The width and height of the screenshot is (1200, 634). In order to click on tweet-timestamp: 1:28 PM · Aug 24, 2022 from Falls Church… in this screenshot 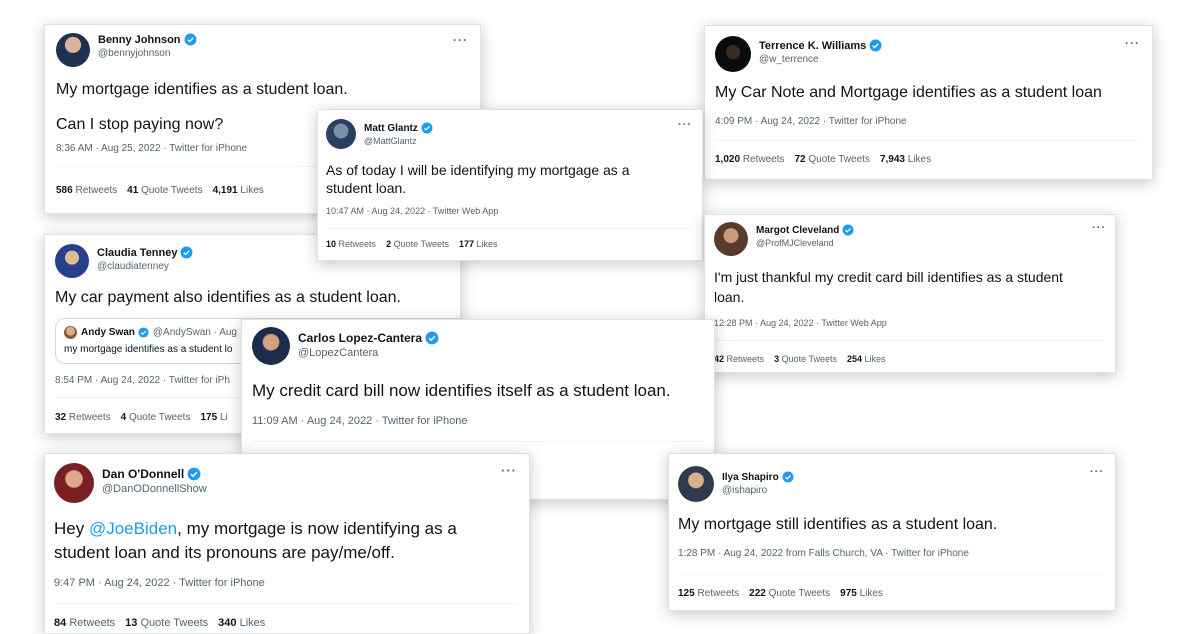, I will do `click(891, 553)`.